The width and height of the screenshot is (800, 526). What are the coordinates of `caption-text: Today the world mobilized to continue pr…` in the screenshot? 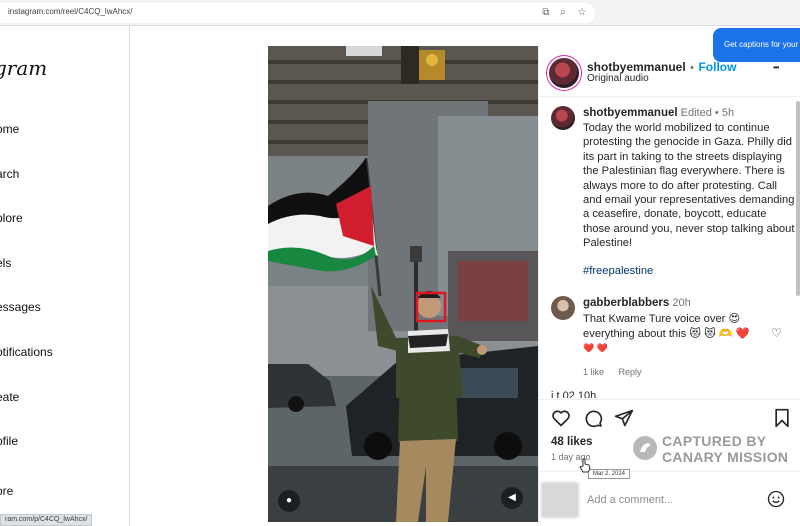 It's located at (689, 186).